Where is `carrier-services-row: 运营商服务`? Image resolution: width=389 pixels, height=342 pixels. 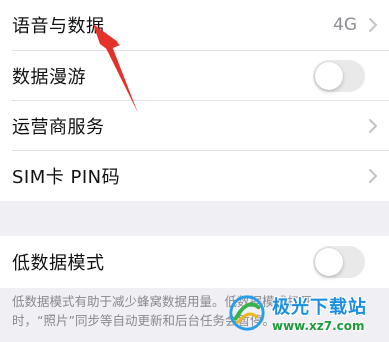
carrier-services-row: 运营商服务 is located at coordinates (194, 126).